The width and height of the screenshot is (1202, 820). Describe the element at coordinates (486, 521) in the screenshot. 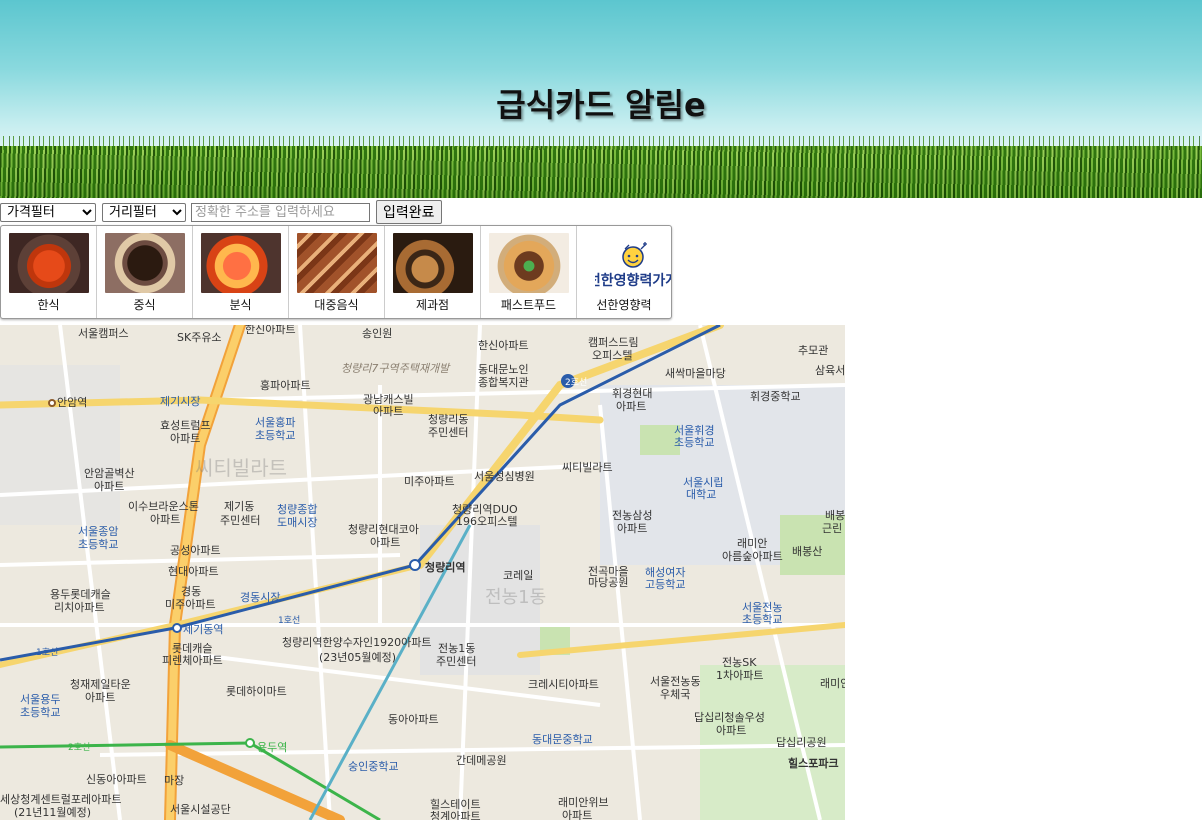

I see `map-label: 196오피스텔` at that location.